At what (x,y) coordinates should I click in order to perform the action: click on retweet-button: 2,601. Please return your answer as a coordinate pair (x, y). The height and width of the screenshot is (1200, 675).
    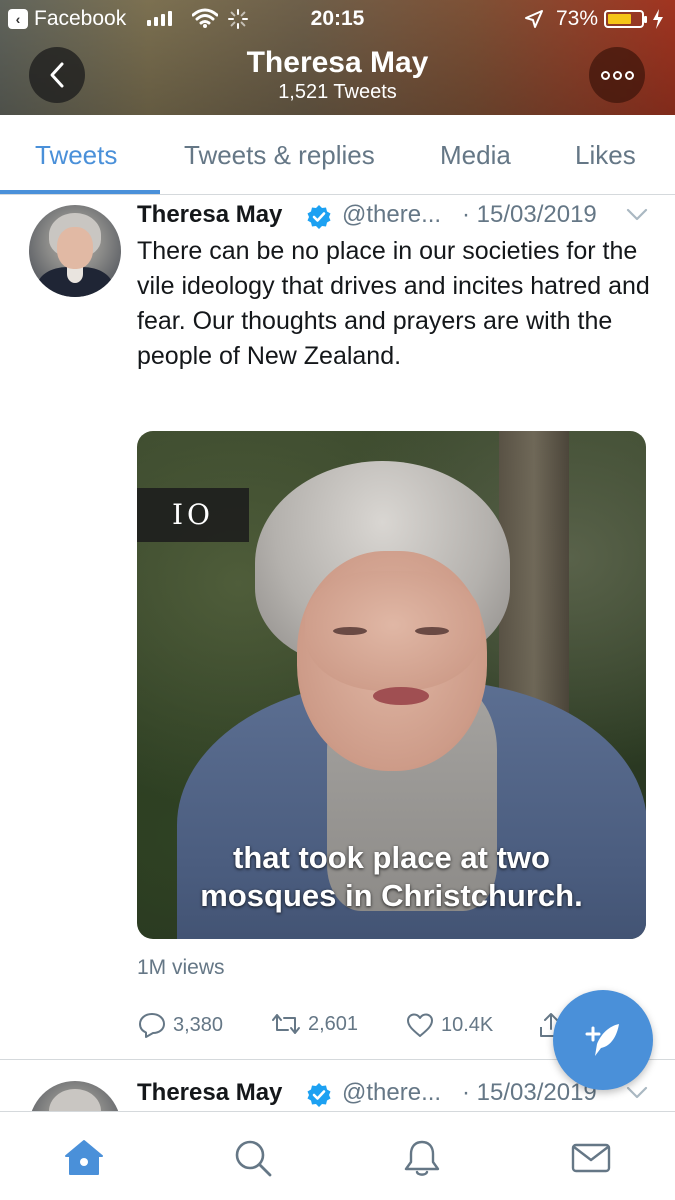
    Looking at the image, I should click on (314, 1024).